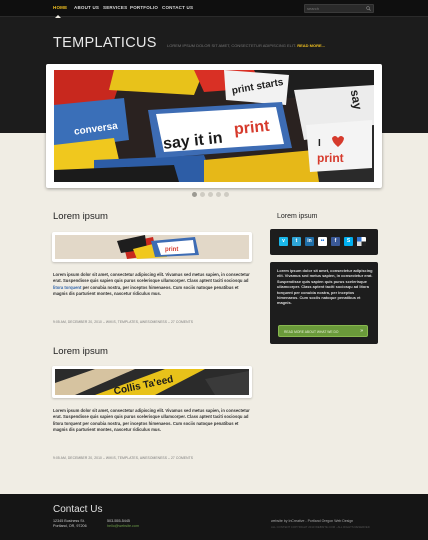  I want to click on post-thumbnail-image: print, so click(152, 247).